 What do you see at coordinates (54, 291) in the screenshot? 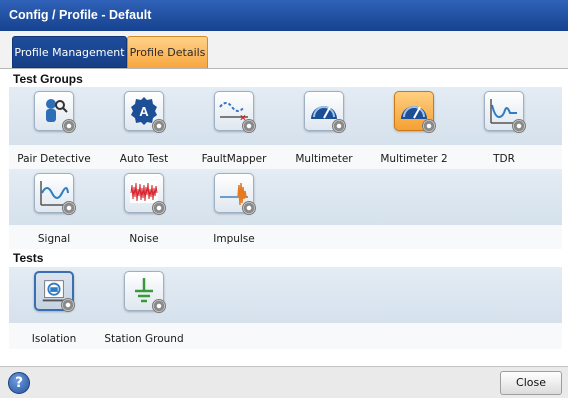
I see `isolation-icon` at bounding box center [54, 291].